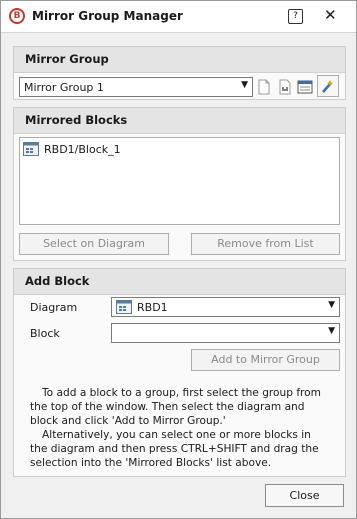  What do you see at coordinates (285, 87) in the screenshot?
I see `rename-group-icon` at bounding box center [285, 87].